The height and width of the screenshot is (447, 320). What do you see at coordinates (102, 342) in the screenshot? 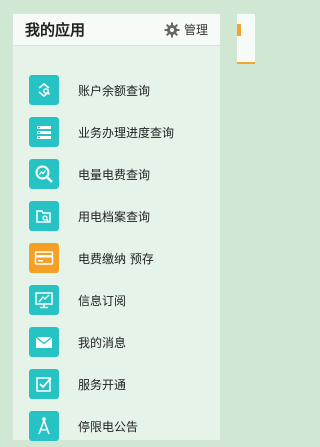
I see `menu-item-label: 我的消息` at bounding box center [102, 342].